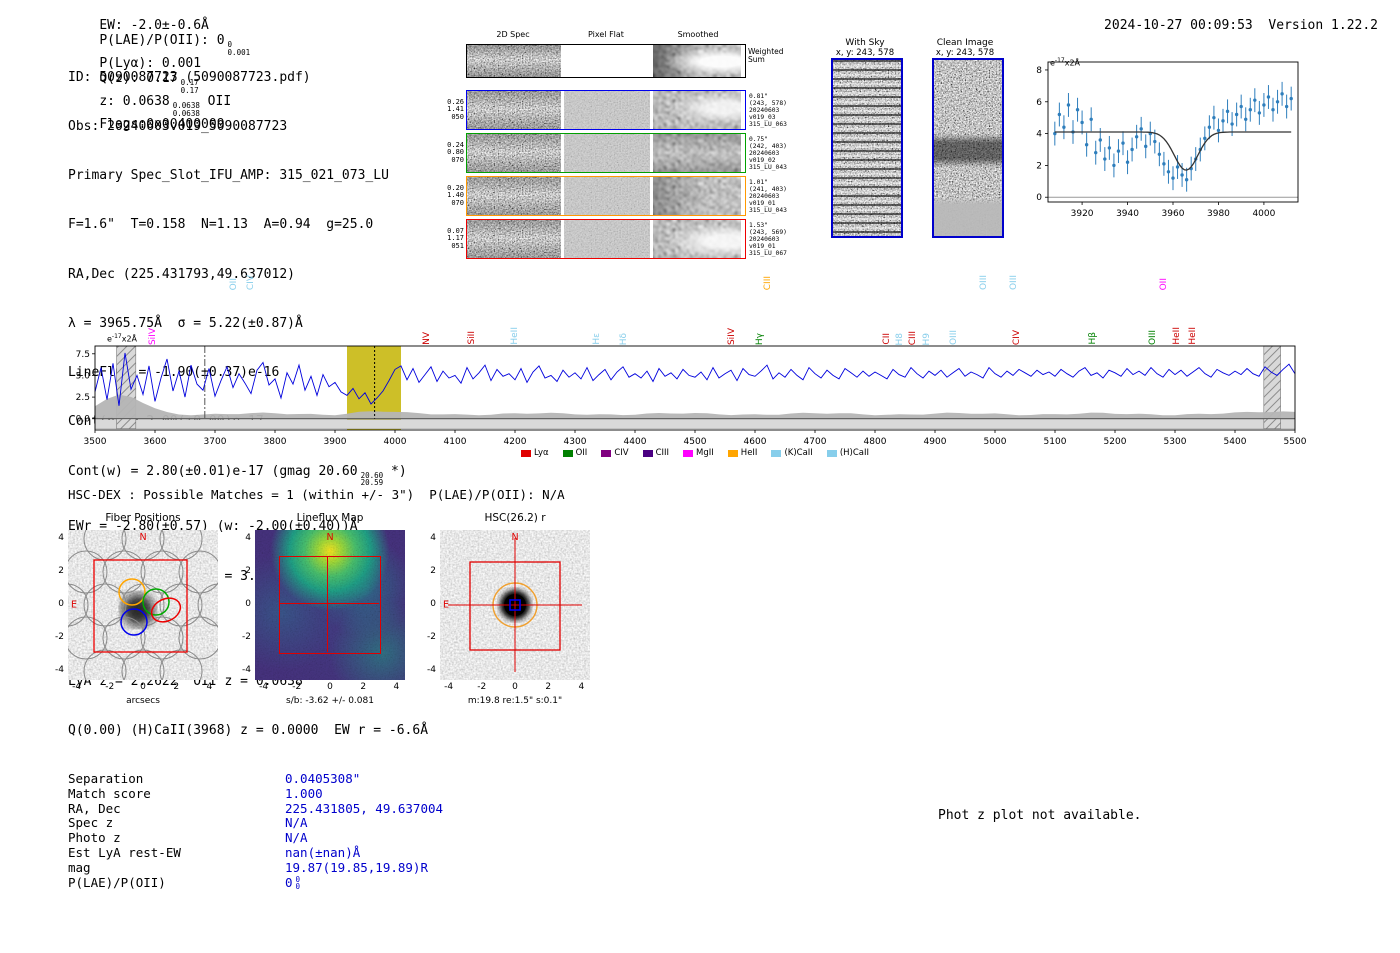  What do you see at coordinates (189, 77) in the screenshot?
I see `info-line-id: ID: 5090087723 (5090087723.pdf)` at bounding box center [189, 77].